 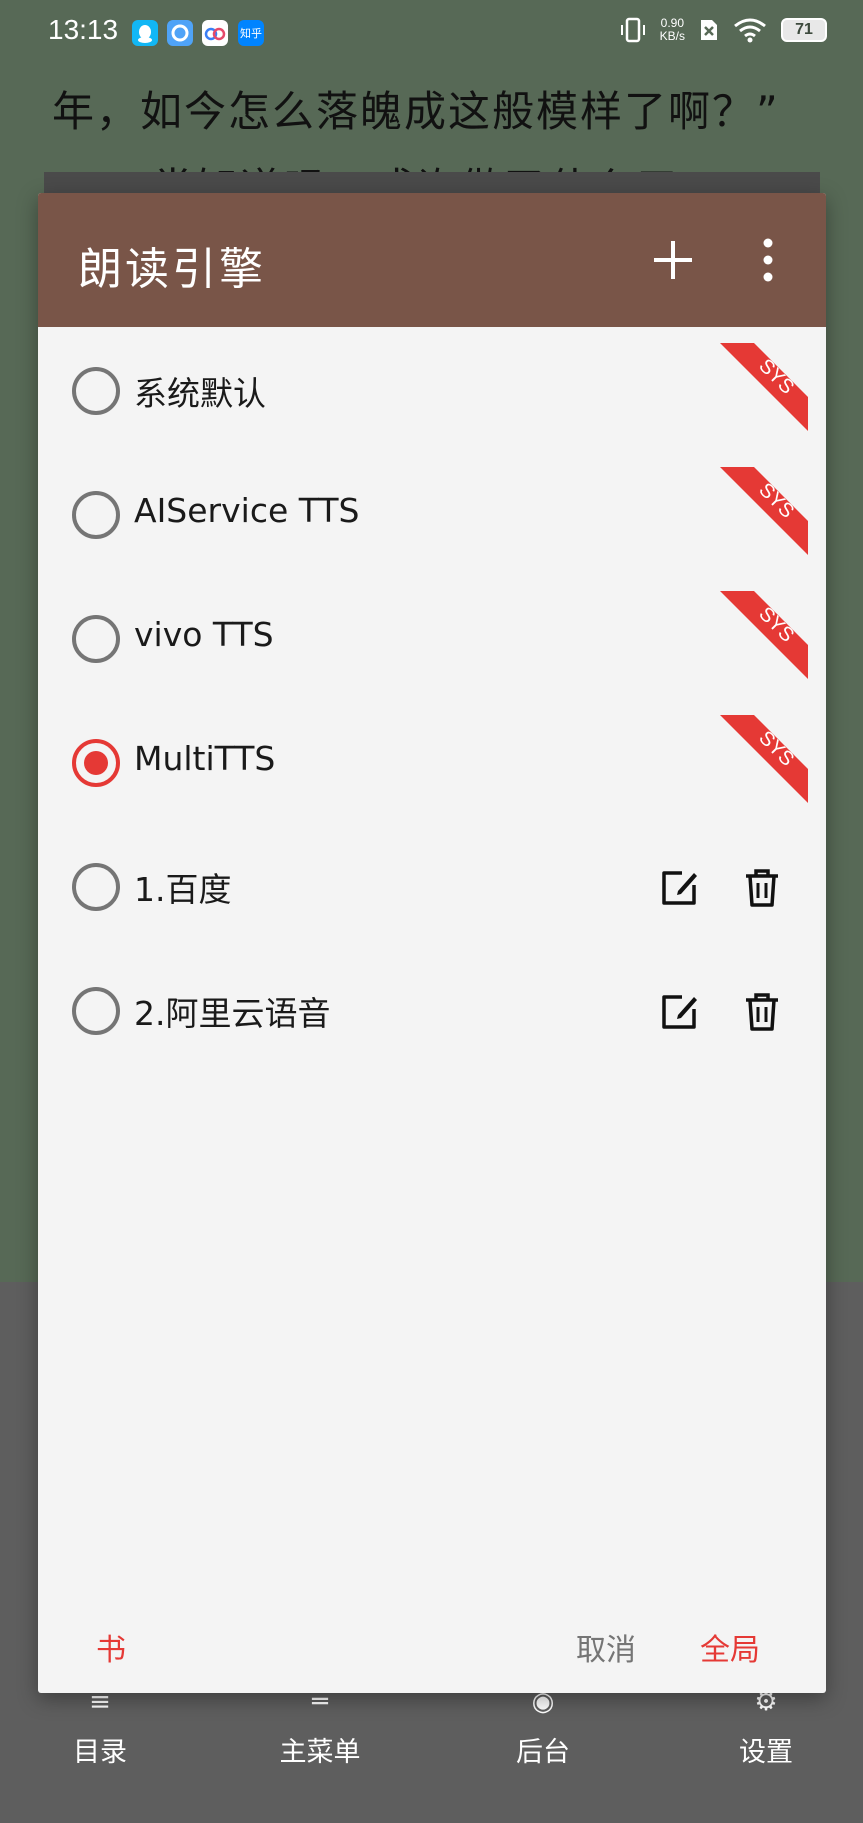 I want to click on dialog-title: 朗读引擎, so click(x=172, y=269).